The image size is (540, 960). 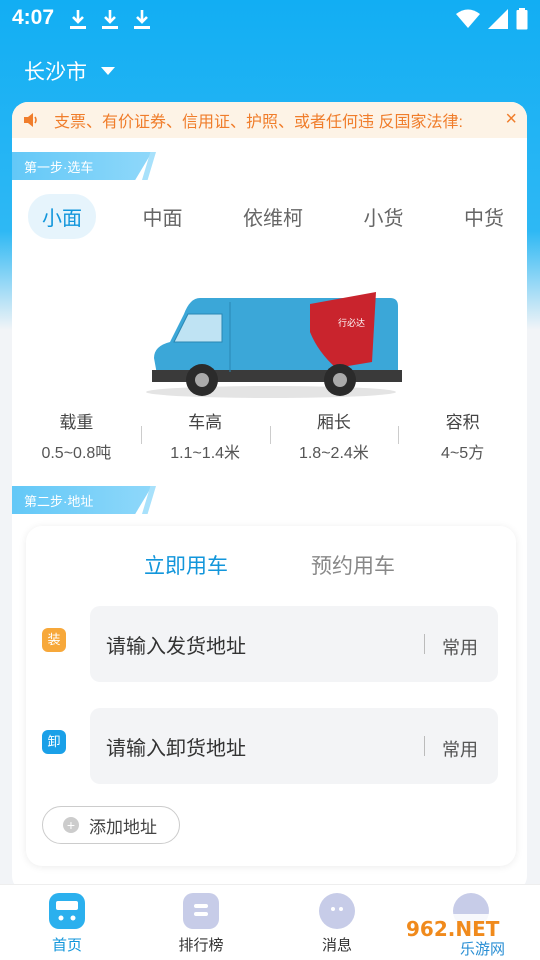 What do you see at coordinates (62, 216) in the screenshot?
I see `tab-xiaomian: 小面` at bounding box center [62, 216].